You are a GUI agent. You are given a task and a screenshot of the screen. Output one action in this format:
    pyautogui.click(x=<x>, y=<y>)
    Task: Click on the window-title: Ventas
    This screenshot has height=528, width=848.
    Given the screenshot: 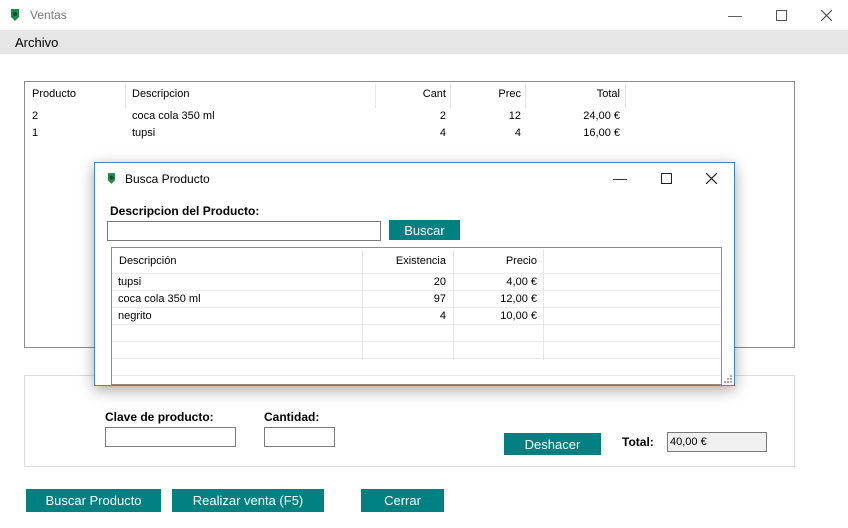 What is the action you would take?
    pyautogui.click(x=48, y=15)
    